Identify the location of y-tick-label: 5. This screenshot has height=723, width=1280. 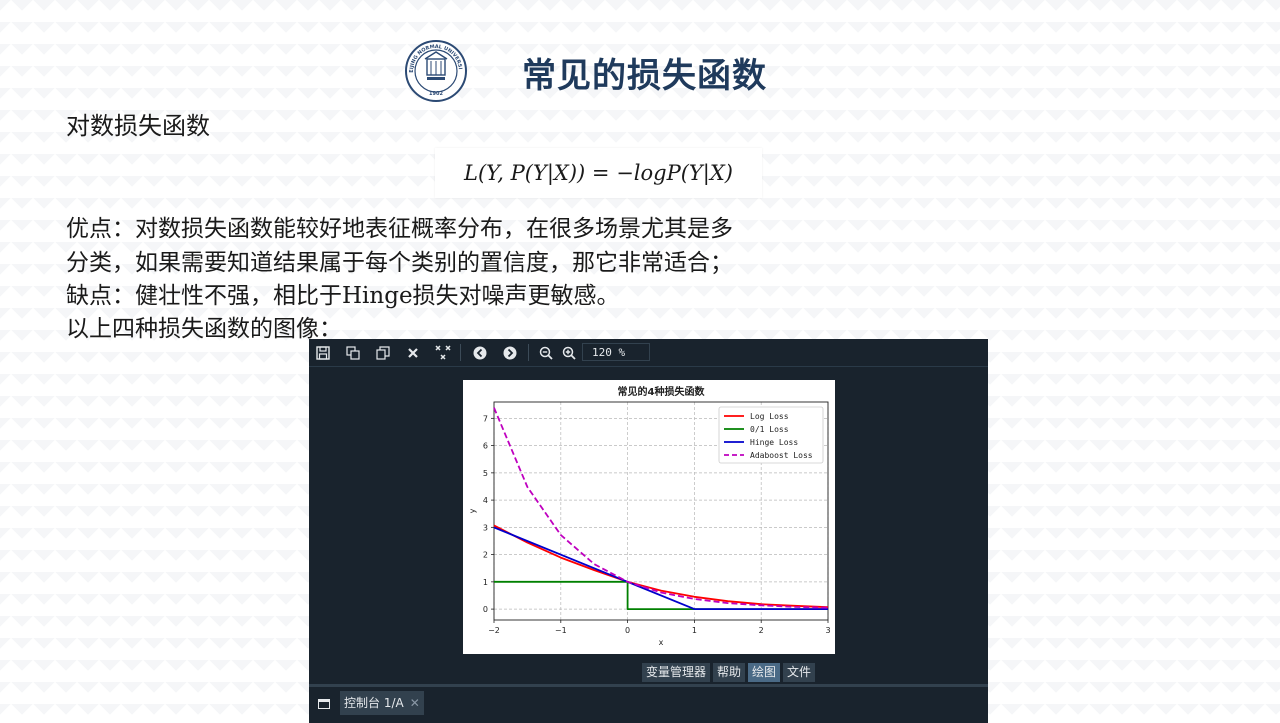
(485, 473).